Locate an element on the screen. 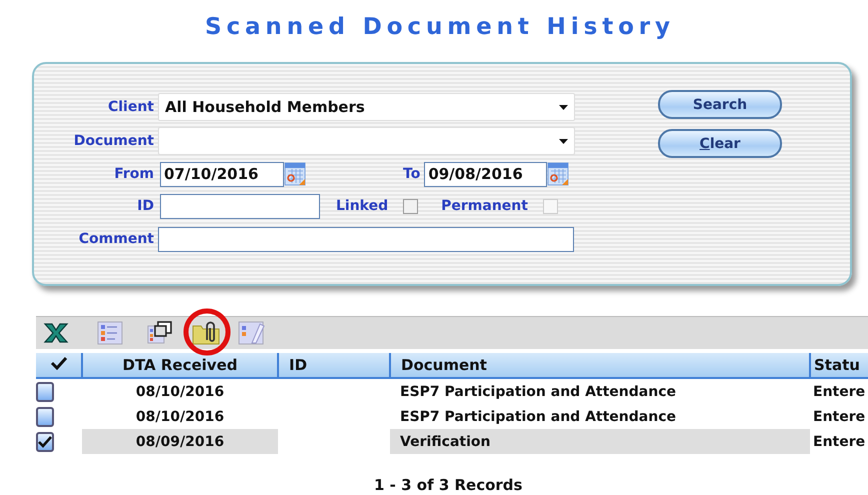 This screenshot has height=495, width=868. action-button: Search is located at coordinates (720, 104).